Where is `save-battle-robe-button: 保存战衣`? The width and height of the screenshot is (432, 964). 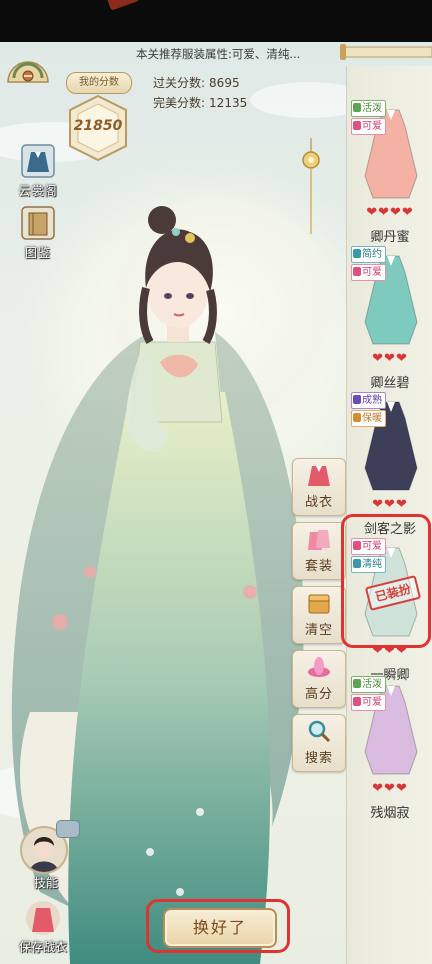
save-battle-robe-button: 保存战衣 is located at coordinates (43, 929).